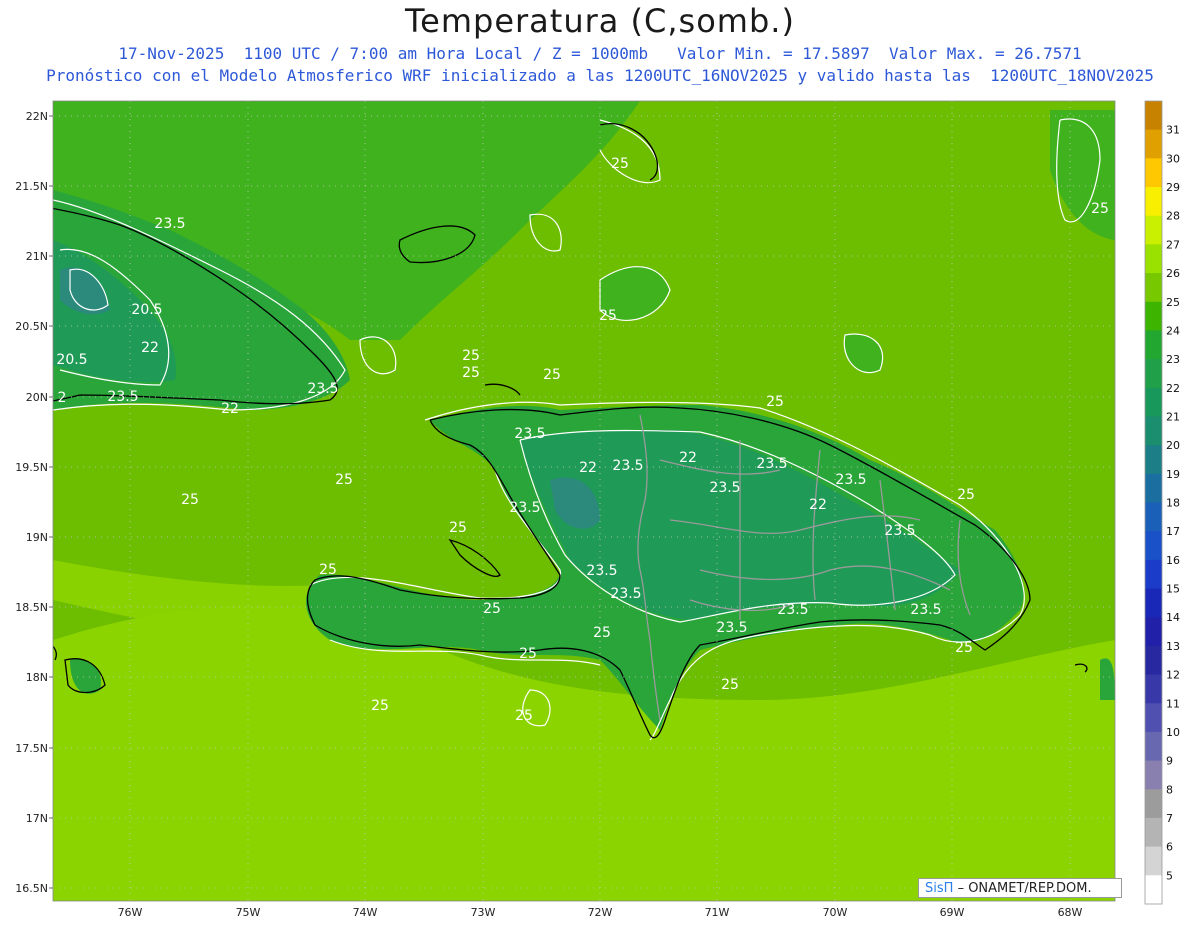  What do you see at coordinates (717, 912) in the screenshot?
I see `lon-label: 71W` at bounding box center [717, 912].